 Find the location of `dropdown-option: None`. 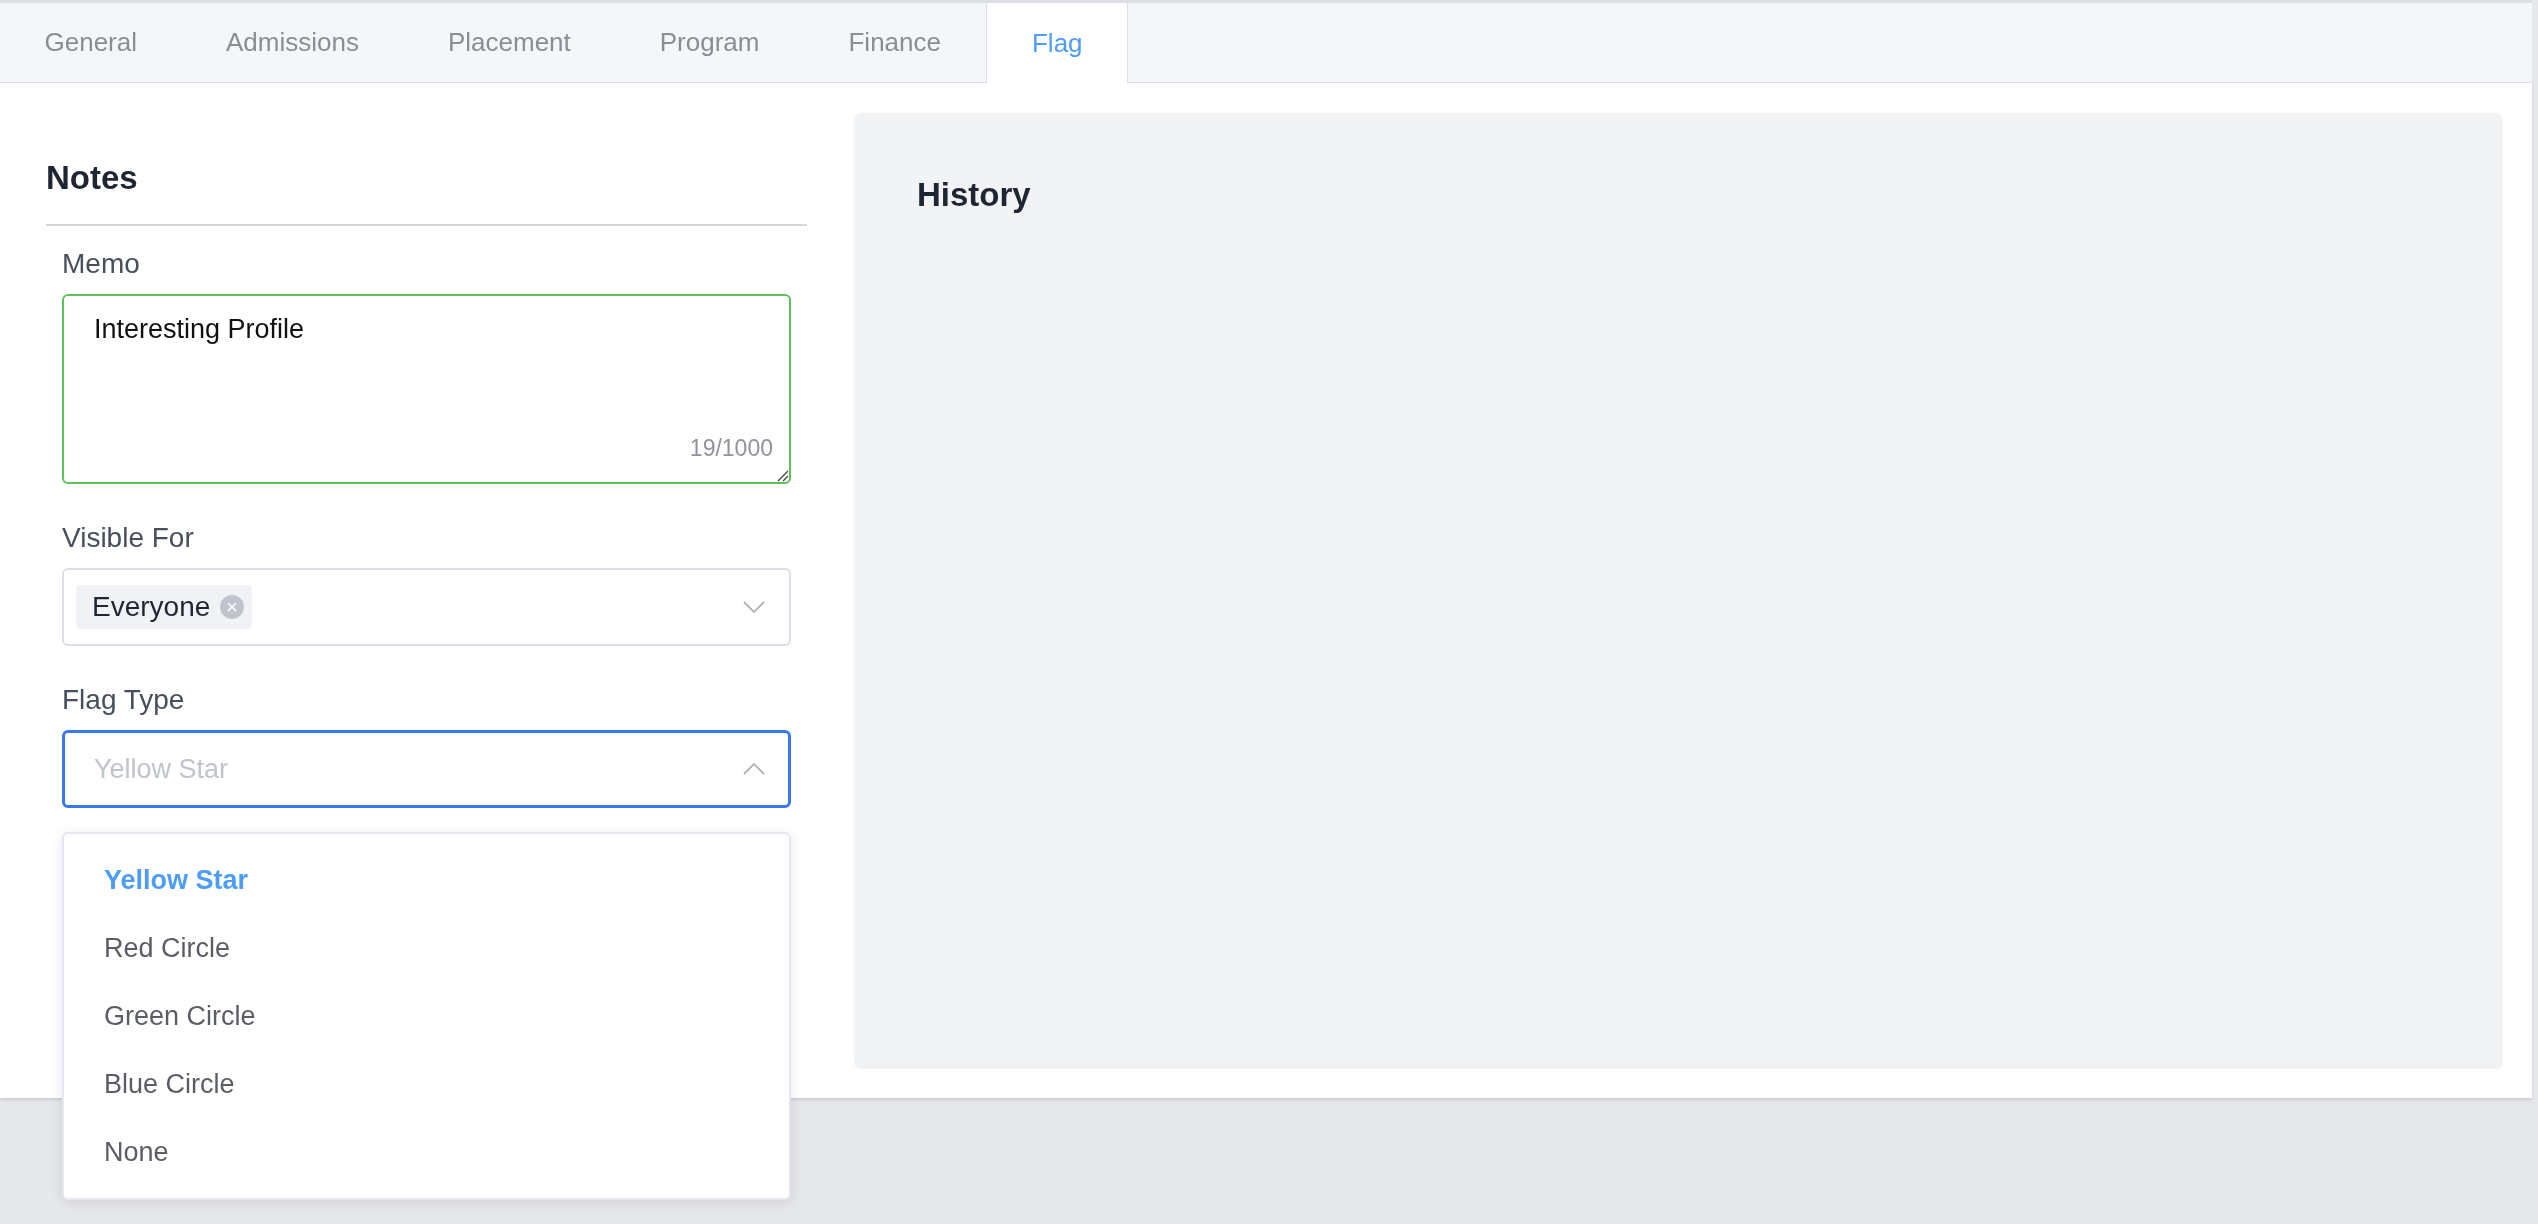

dropdown-option: None is located at coordinates (426, 1152).